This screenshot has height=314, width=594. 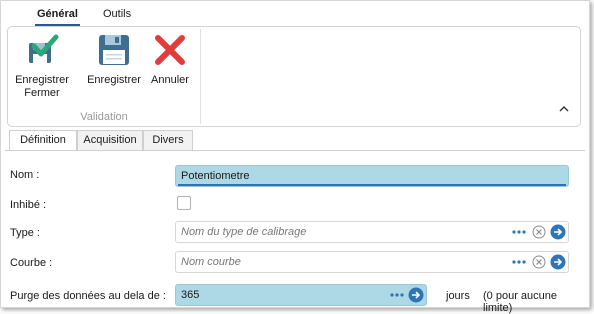 What do you see at coordinates (170, 50) in the screenshot?
I see `red-x-icon` at bounding box center [170, 50].